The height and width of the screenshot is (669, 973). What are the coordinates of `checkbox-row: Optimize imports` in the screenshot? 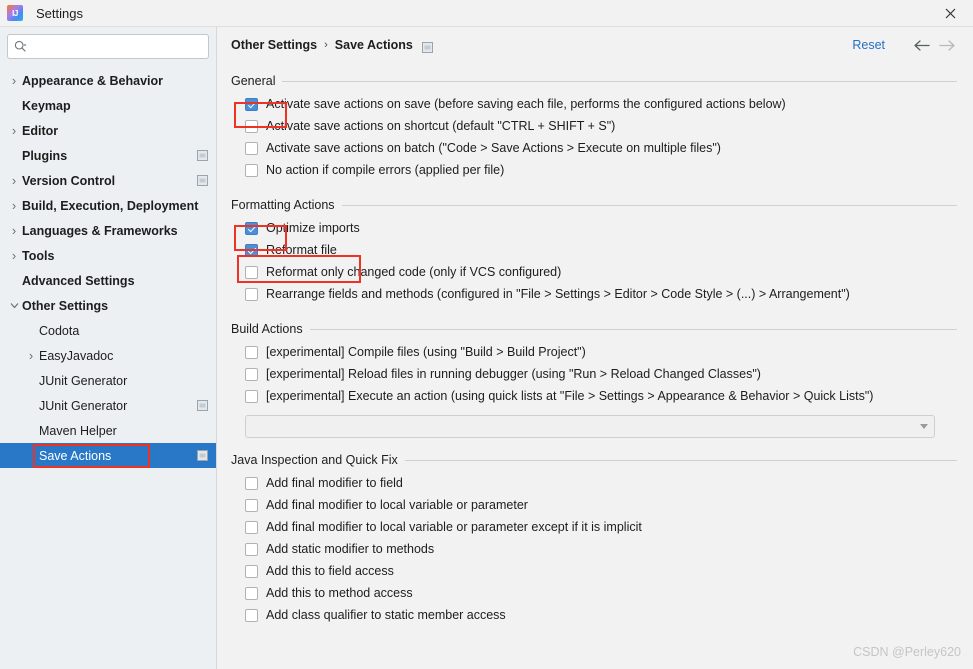 It's located at (601, 230).